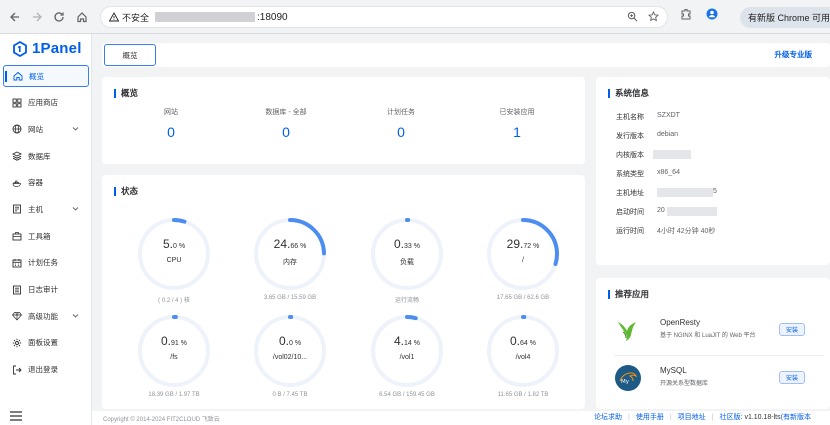 The image size is (830, 425). I want to click on gauge-value-dec: 72, so click(527, 246).